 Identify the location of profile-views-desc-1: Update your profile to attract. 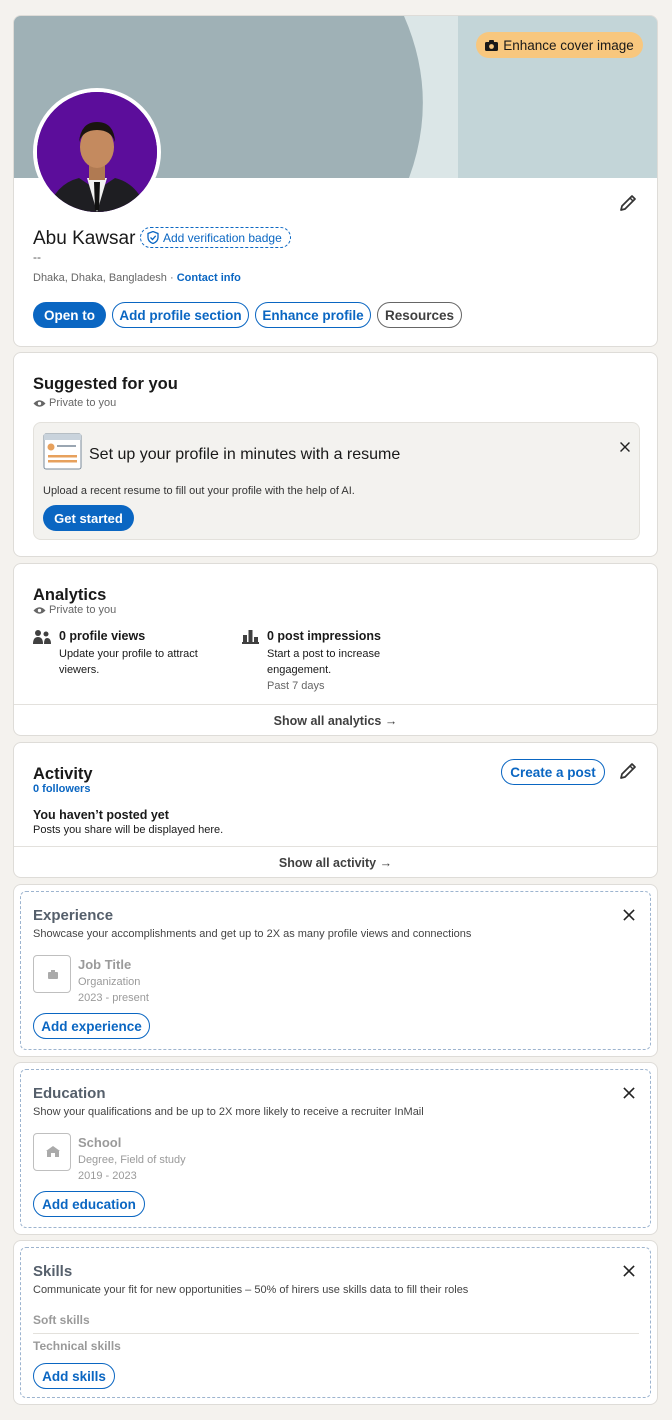
(128, 654).